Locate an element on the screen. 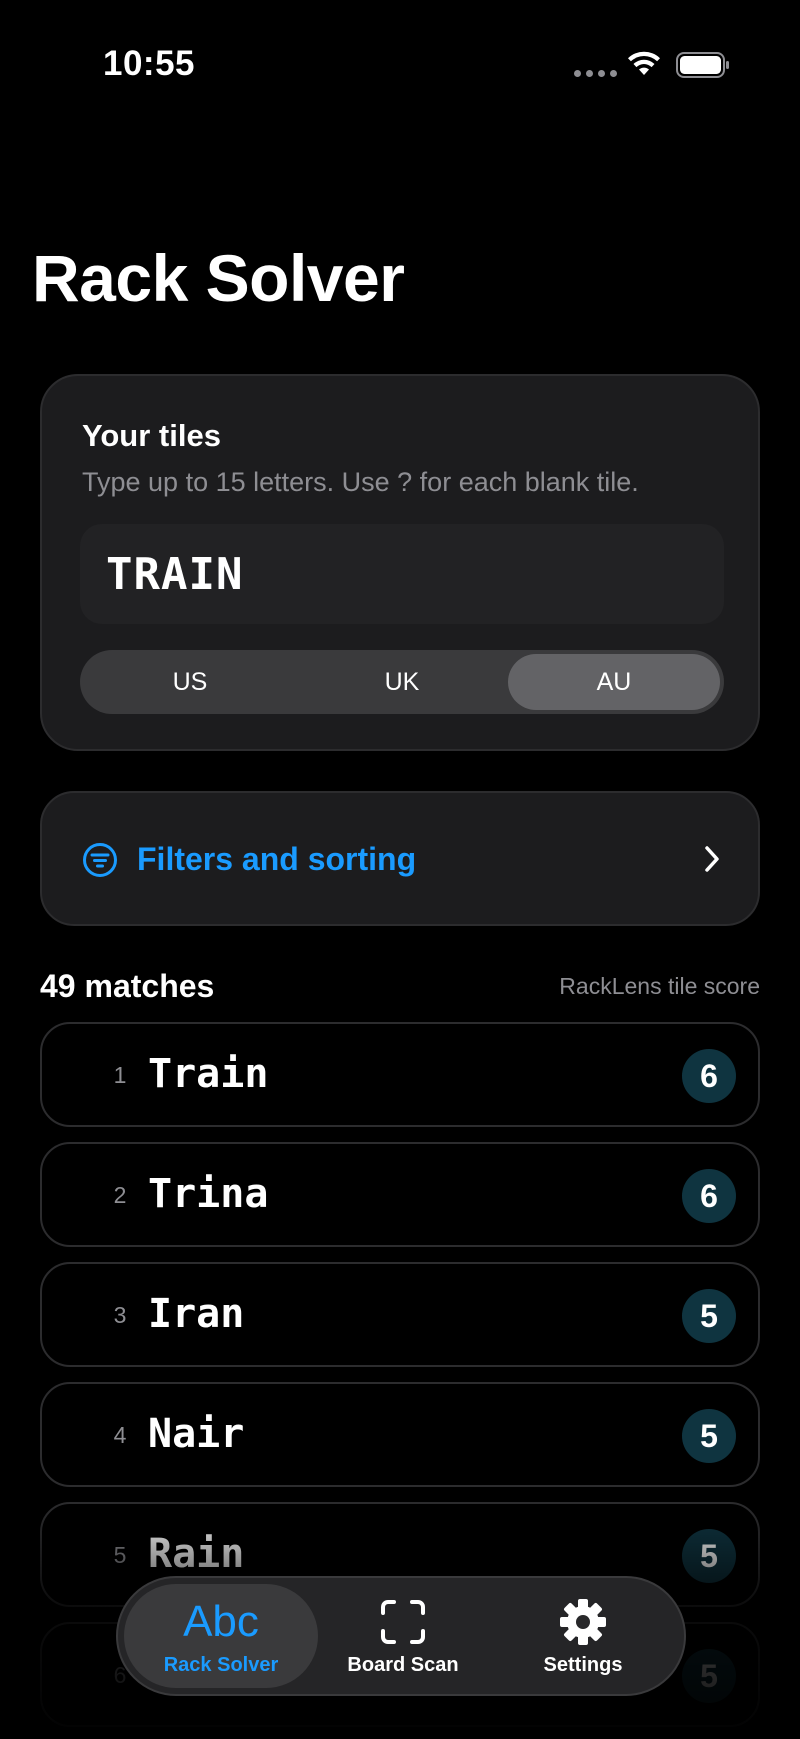 The image size is (800, 1739). scan-frame-icon is located at coordinates (403, 1622).